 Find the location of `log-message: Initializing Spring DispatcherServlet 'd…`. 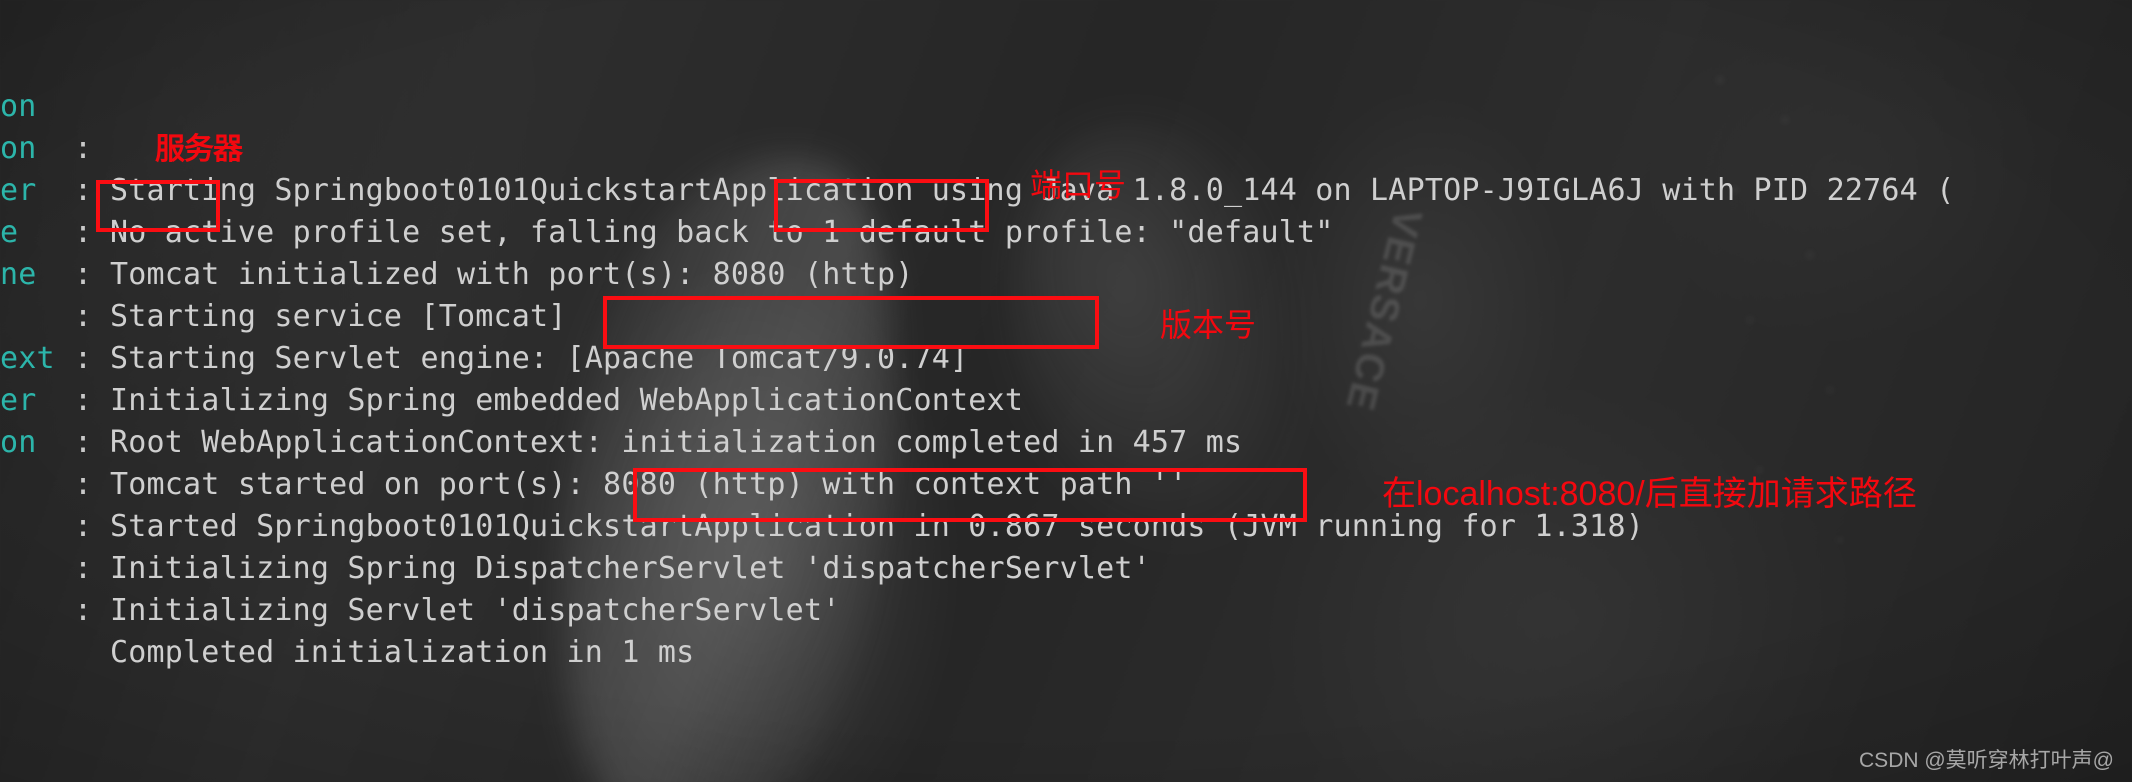

log-message: Initializing Spring DispatcherServlet 'd… is located at coordinates (630, 568).